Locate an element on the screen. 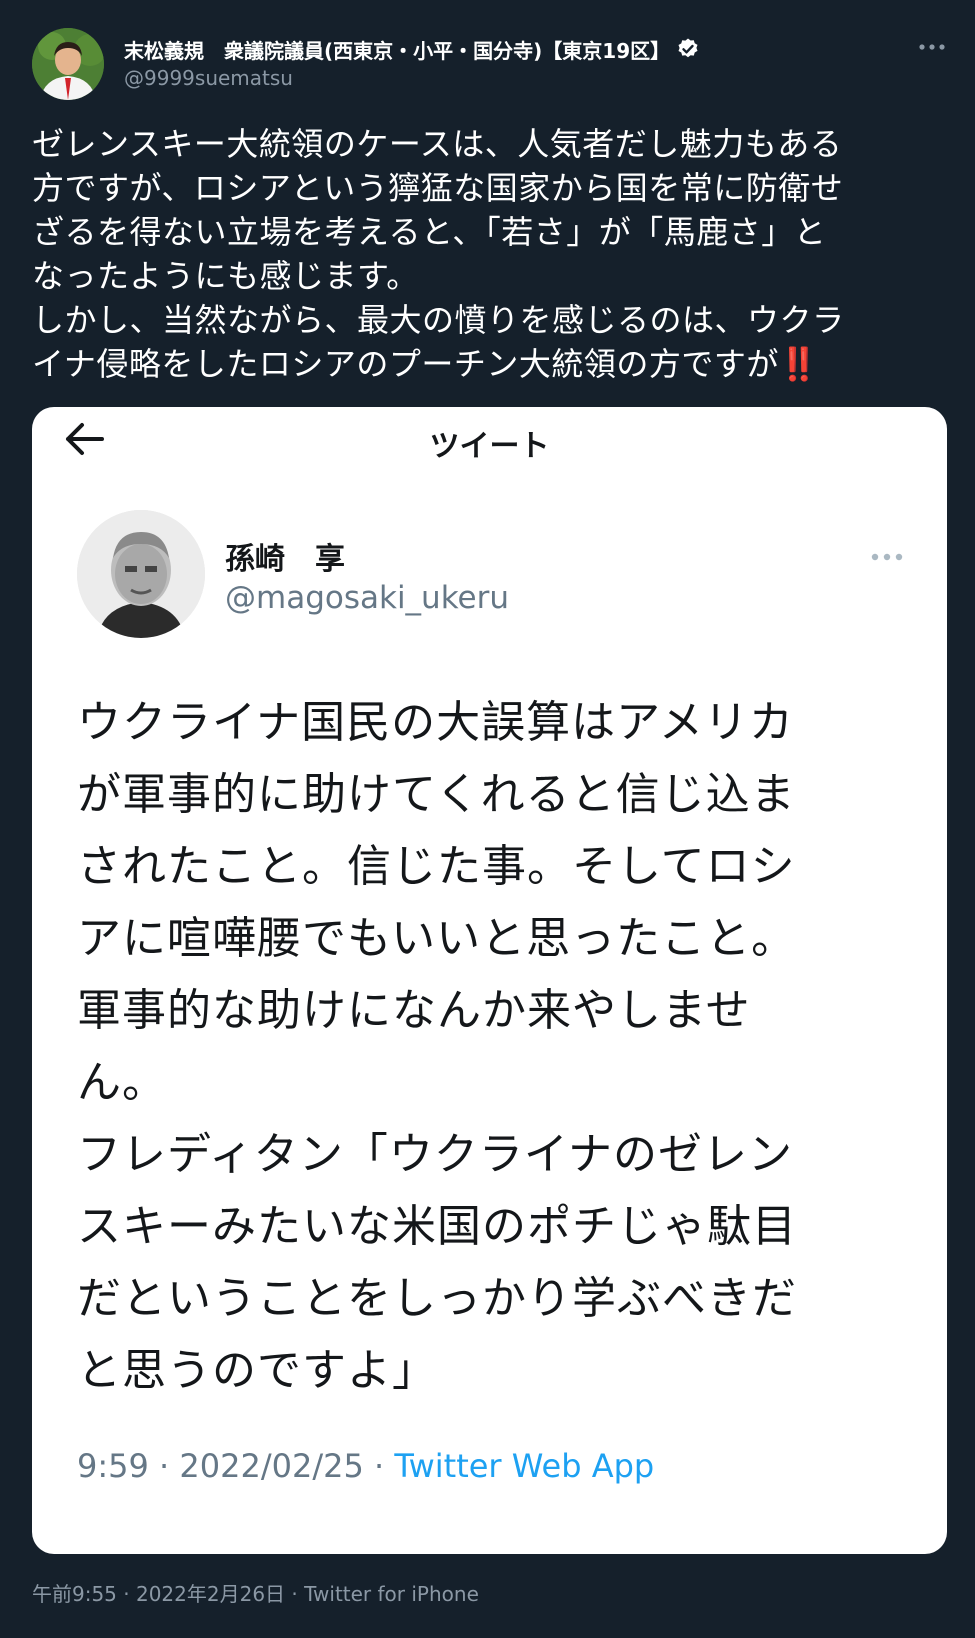 This screenshot has height=1638, width=975. embedded-author-handle: @magosaki_ukeru is located at coordinates (367, 598).